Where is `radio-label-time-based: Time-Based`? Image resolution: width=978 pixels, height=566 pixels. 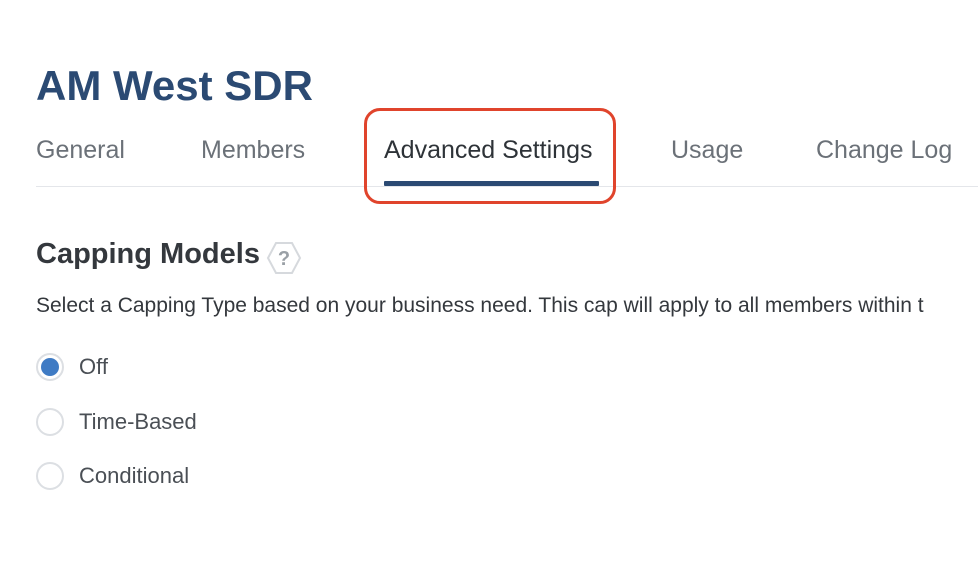
radio-label-time-based: Time-Based is located at coordinates (138, 421).